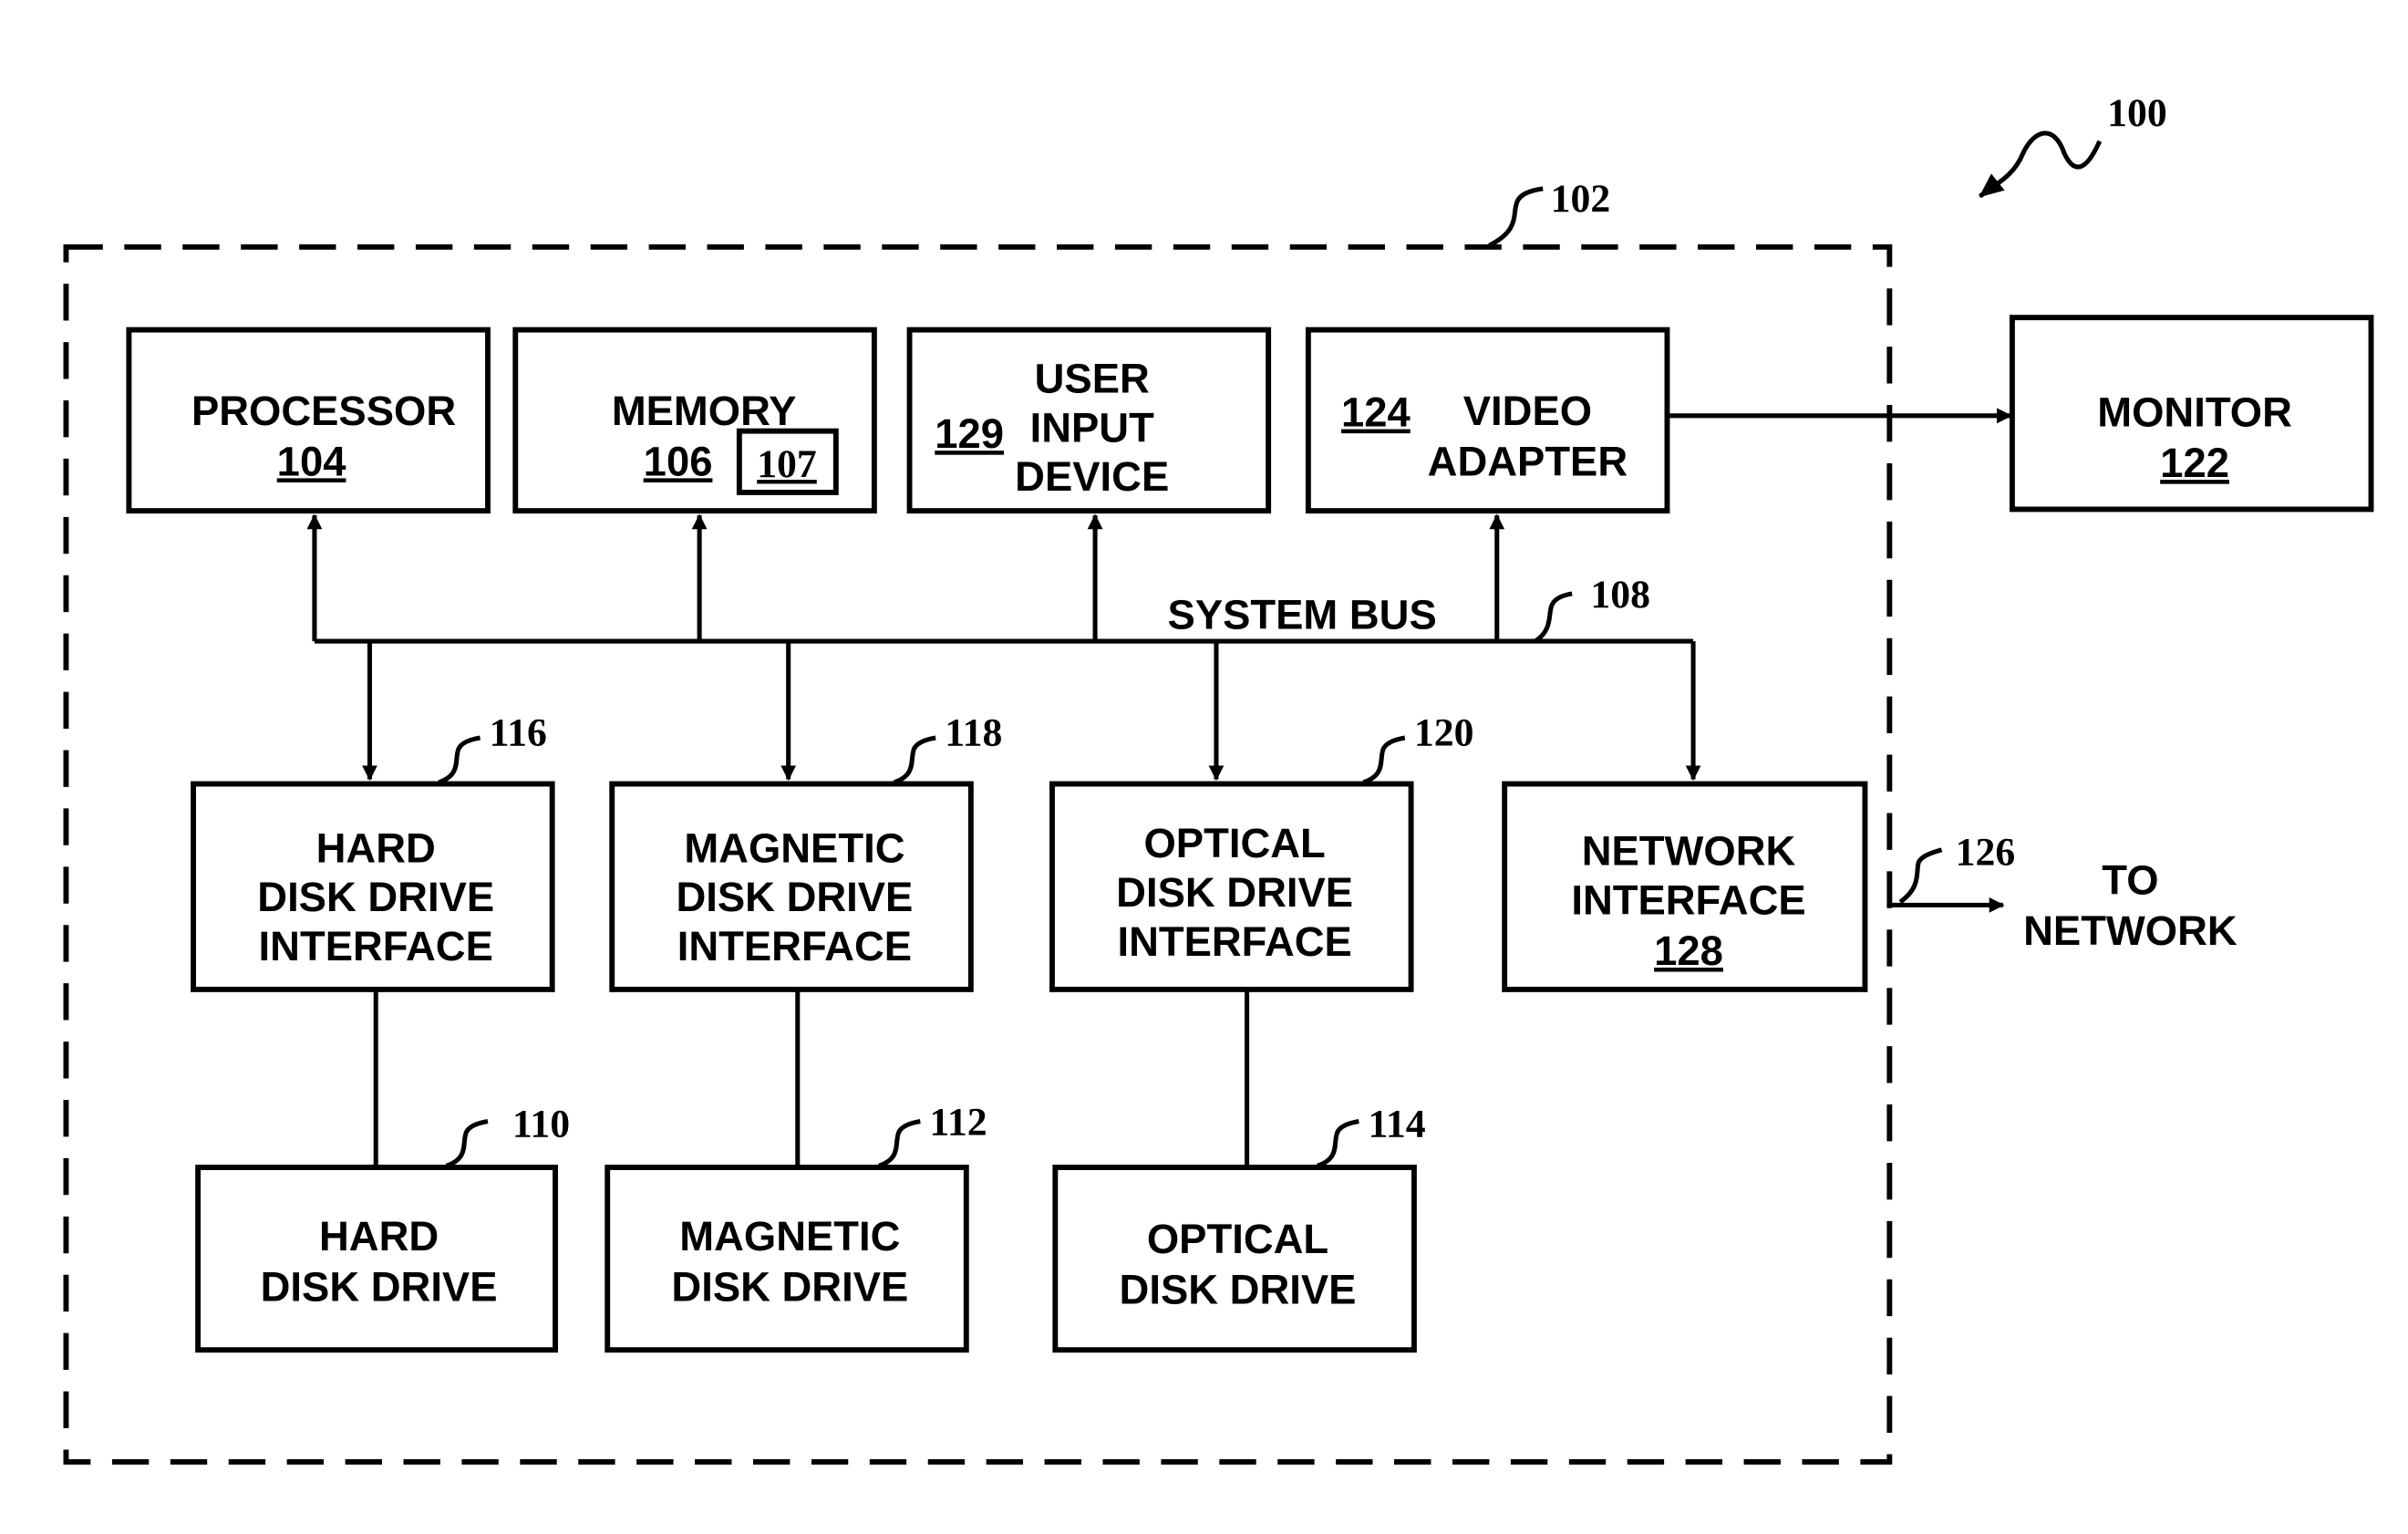 This screenshot has height=1534, width=2408. What do you see at coordinates (1986, 853) in the screenshot?
I see `network-link-ref: 126` at bounding box center [1986, 853].